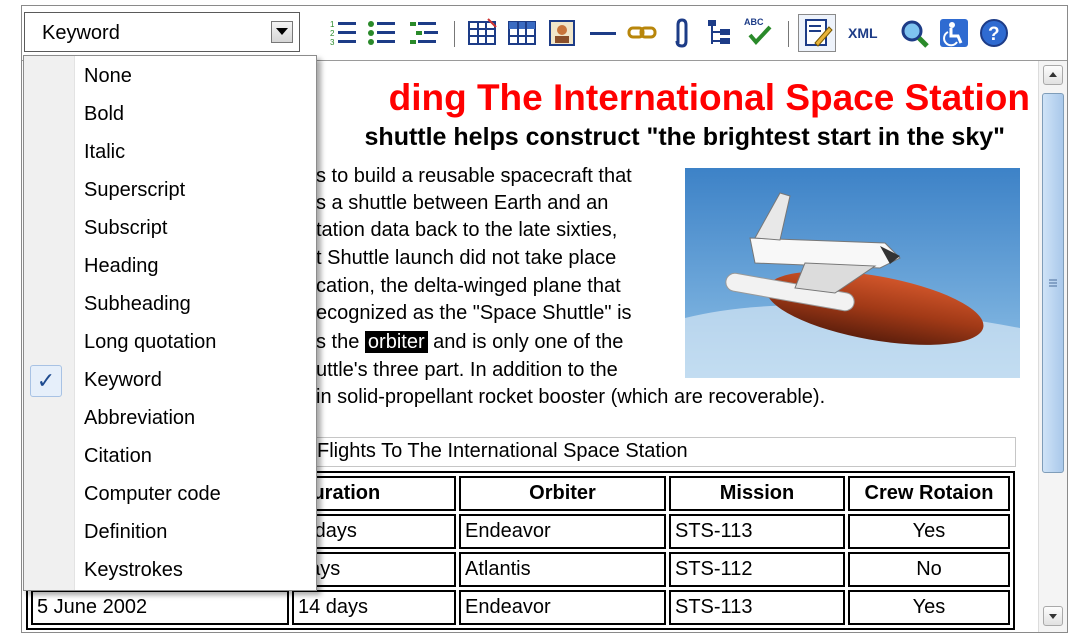  I want to click on menu-item-abbreviation: Abbreviation, so click(170, 419).